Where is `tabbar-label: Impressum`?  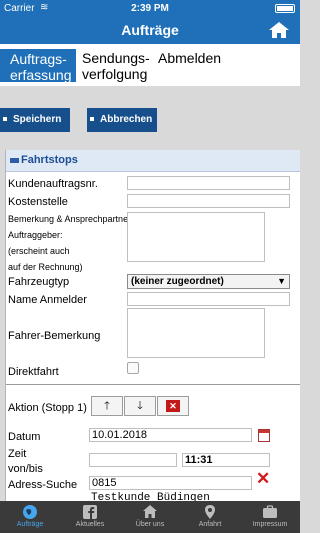 tabbar-label: Impressum is located at coordinates (270, 524).